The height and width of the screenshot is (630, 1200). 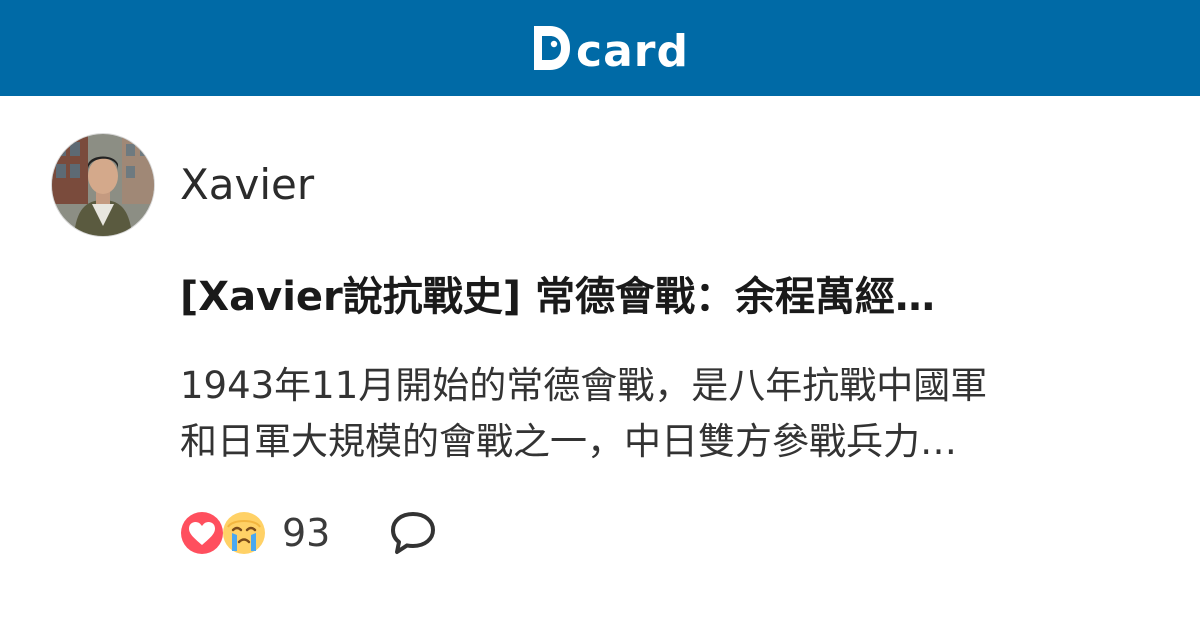 What do you see at coordinates (552, 48) in the screenshot?
I see `dcard-logo-mark-icon` at bounding box center [552, 48].